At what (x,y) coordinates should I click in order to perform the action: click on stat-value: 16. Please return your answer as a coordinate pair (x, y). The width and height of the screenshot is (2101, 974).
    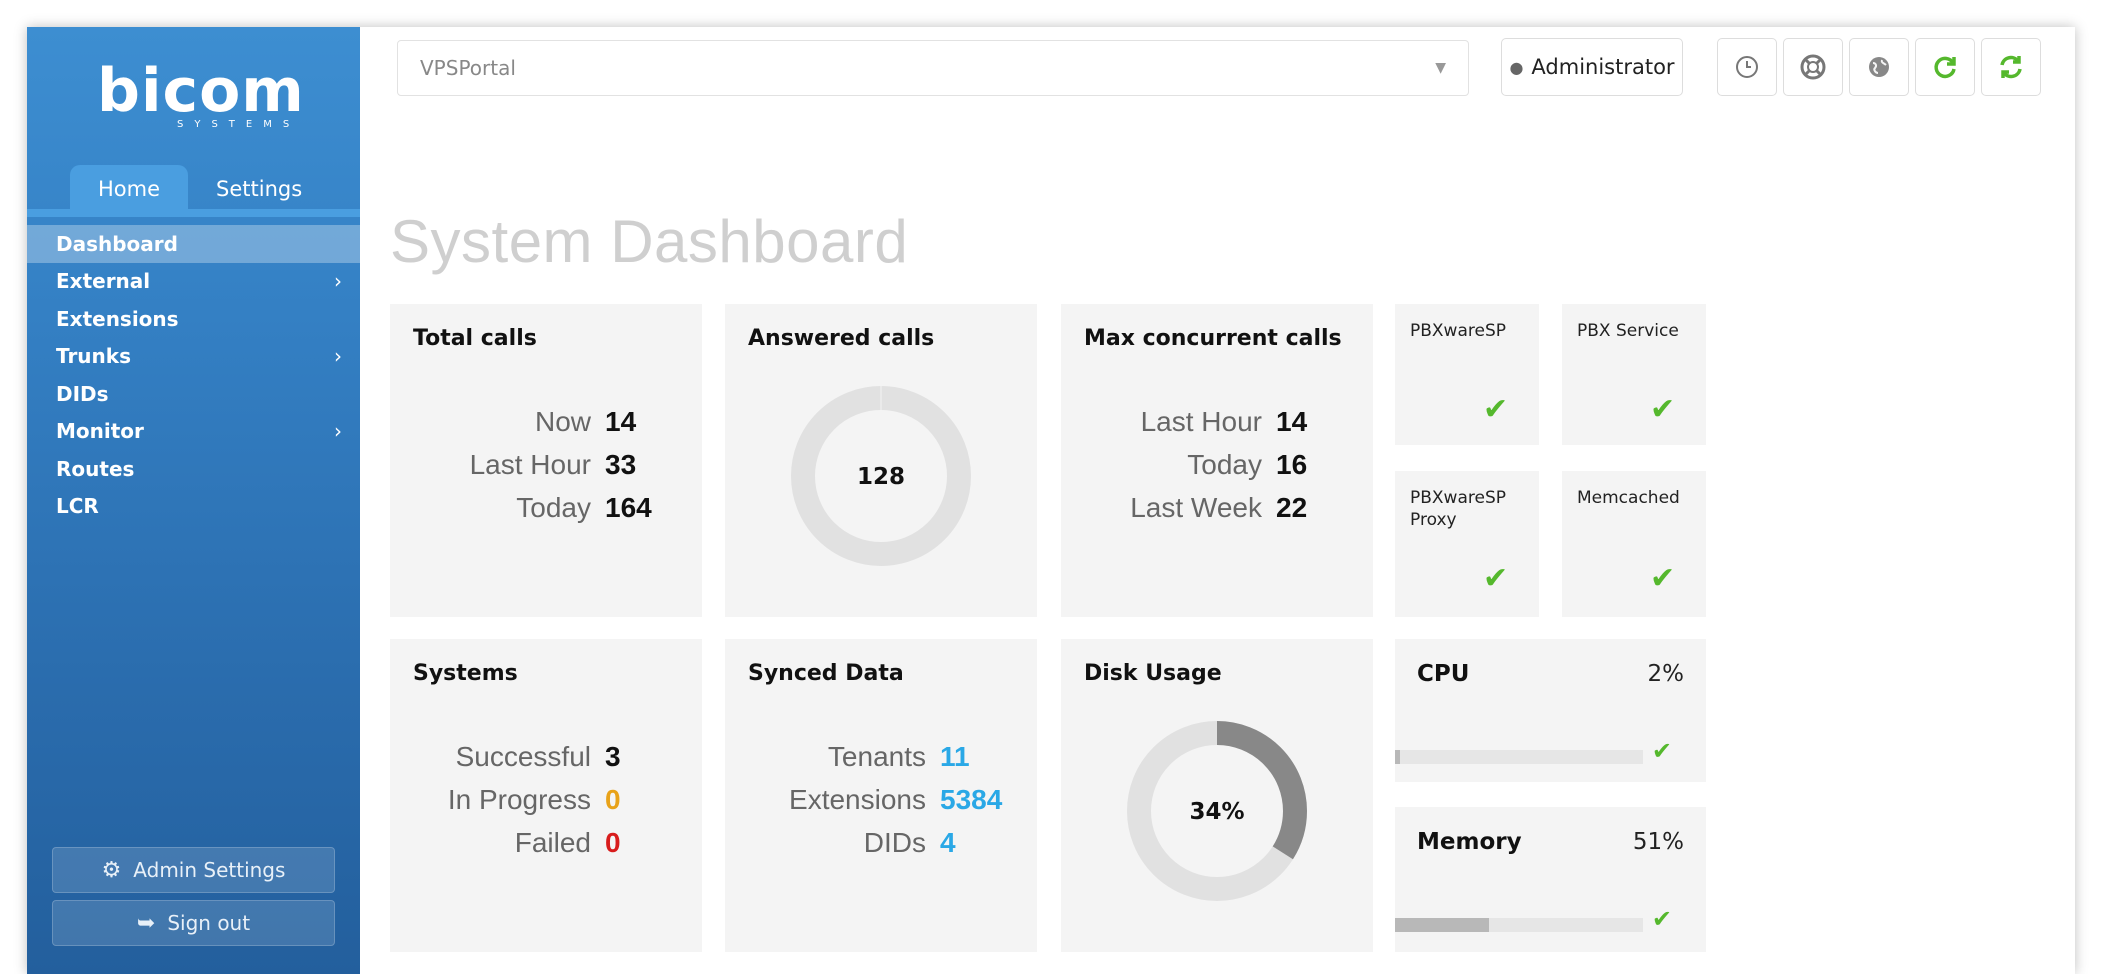
    Looking at the image, I should click on (1292, 464).